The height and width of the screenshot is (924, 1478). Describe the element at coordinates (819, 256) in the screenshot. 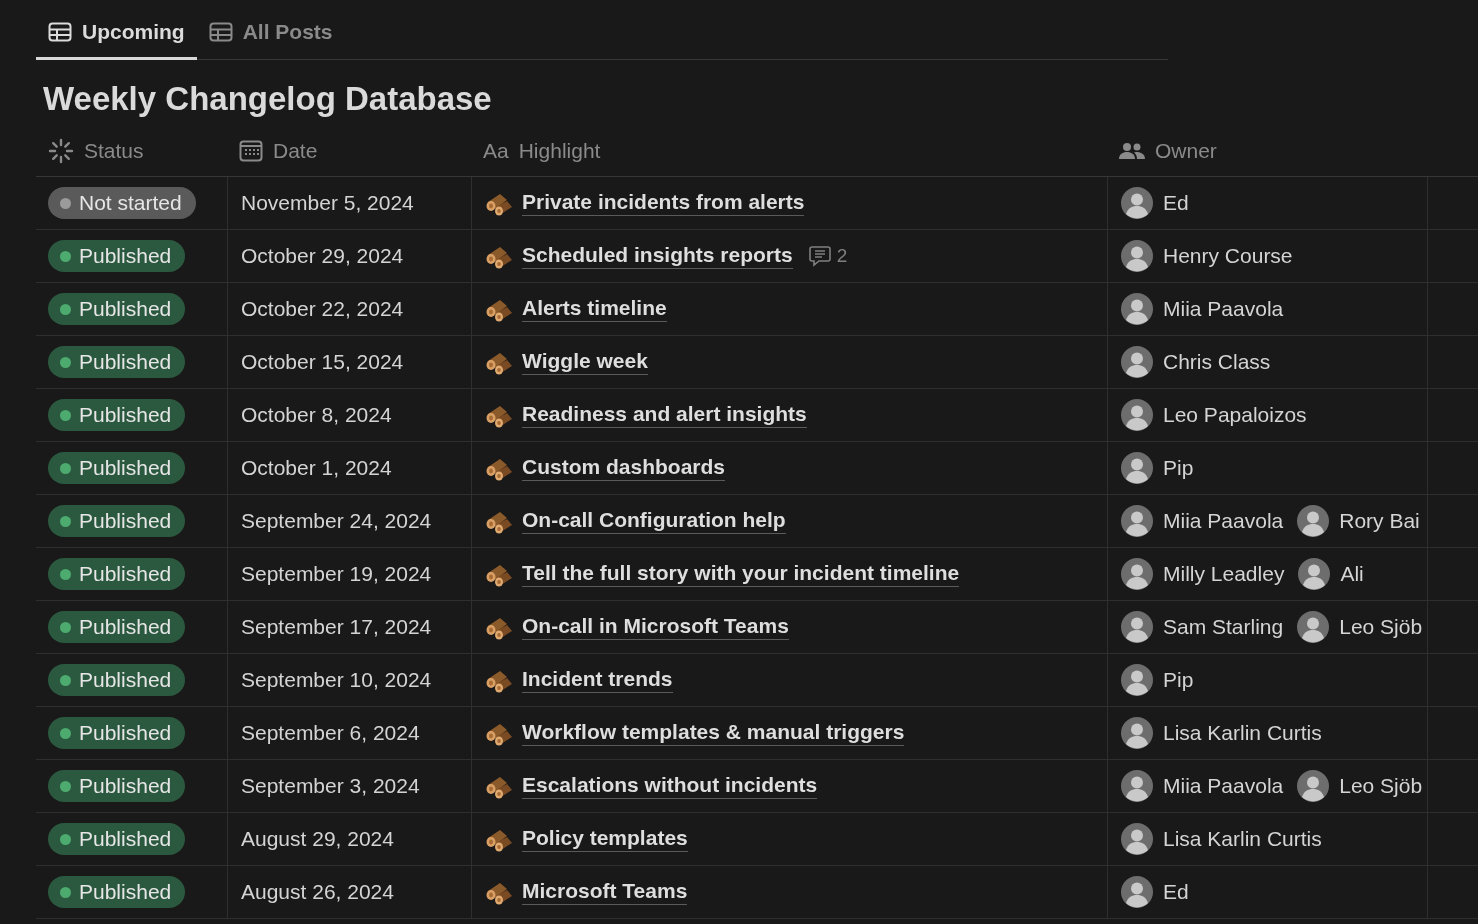

I see `comment-icon` at that location.